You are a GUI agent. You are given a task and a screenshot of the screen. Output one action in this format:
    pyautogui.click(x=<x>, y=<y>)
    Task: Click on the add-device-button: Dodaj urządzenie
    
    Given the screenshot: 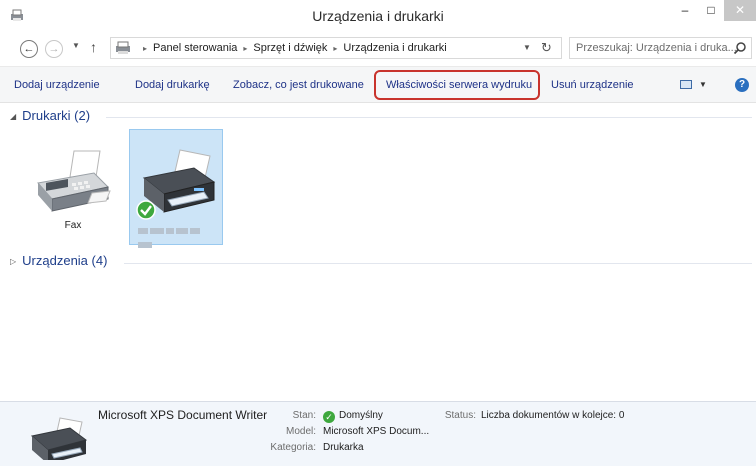 What is the action you would take?
    pyautogui.click(x=57, y=85)
    